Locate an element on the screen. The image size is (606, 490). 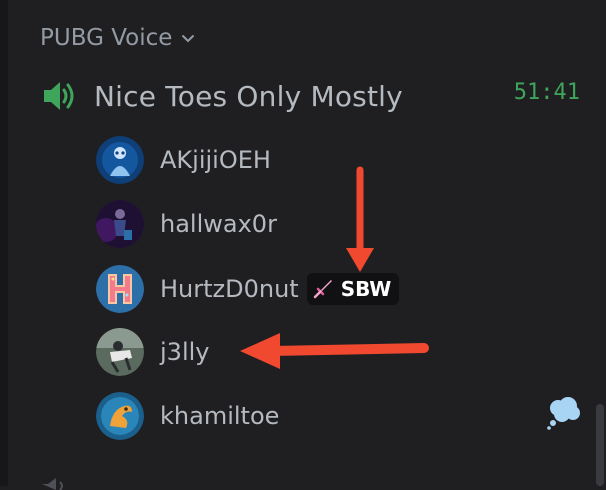
username: hallwax0r is located at coordinates (218, 224).